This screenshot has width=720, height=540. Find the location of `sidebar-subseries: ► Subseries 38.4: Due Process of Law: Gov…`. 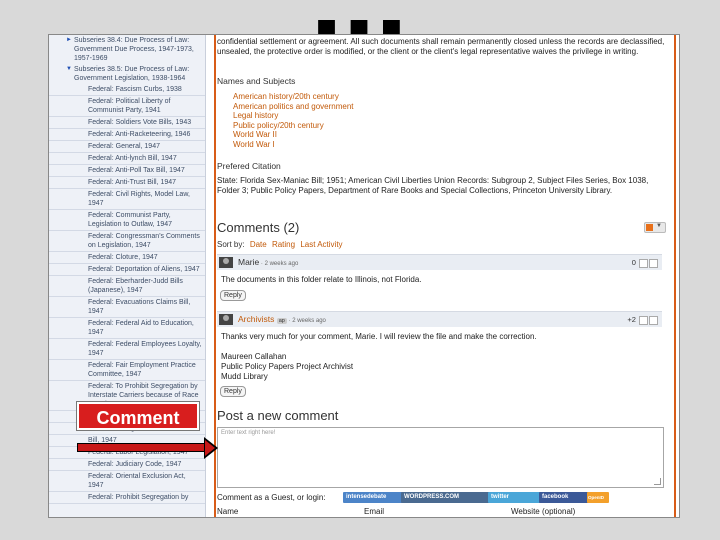

sidebar-subseries: ► Subseries 38.4: Due Process of Law: Gov… is located at coordinates (127, 49).